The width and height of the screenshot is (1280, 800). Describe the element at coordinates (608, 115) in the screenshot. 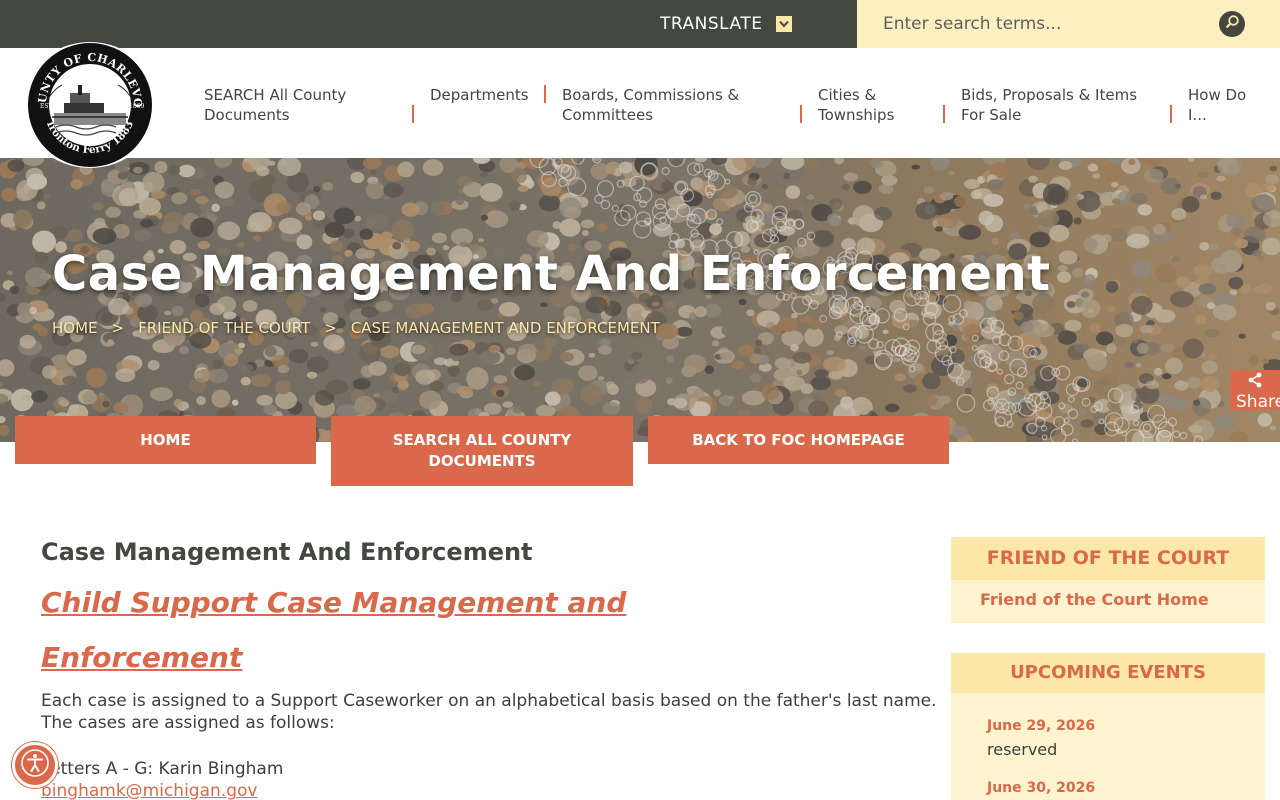

I see `nav-label: Committees` at that location.